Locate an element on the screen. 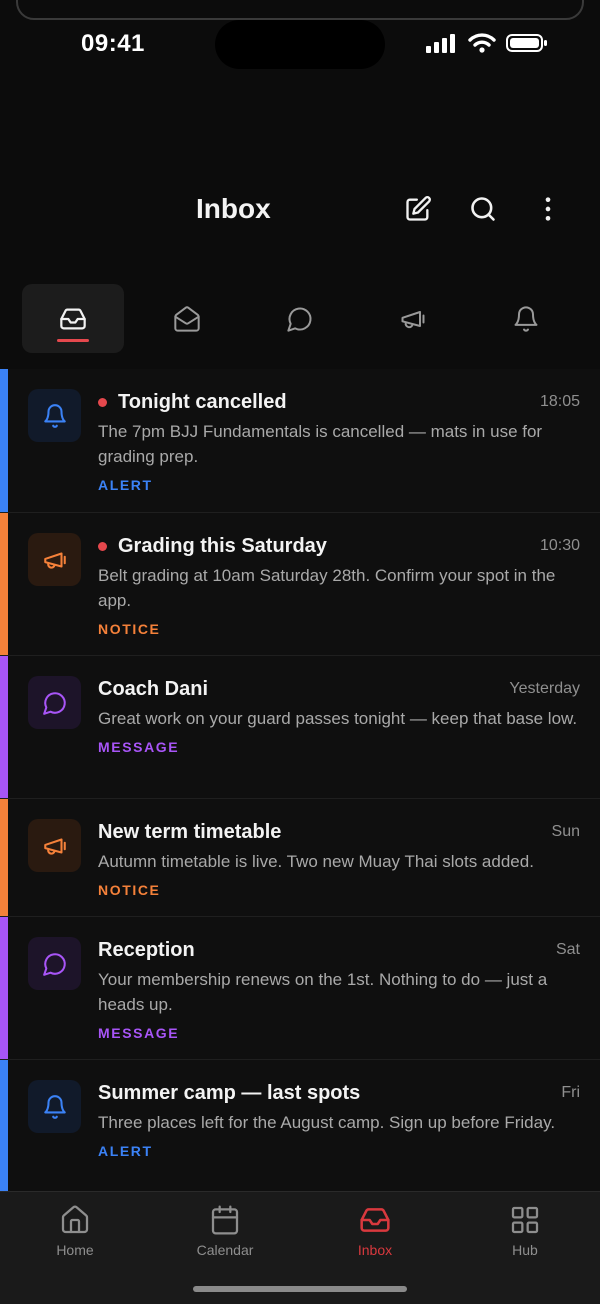  search-button is located at coordinates (483, 209).